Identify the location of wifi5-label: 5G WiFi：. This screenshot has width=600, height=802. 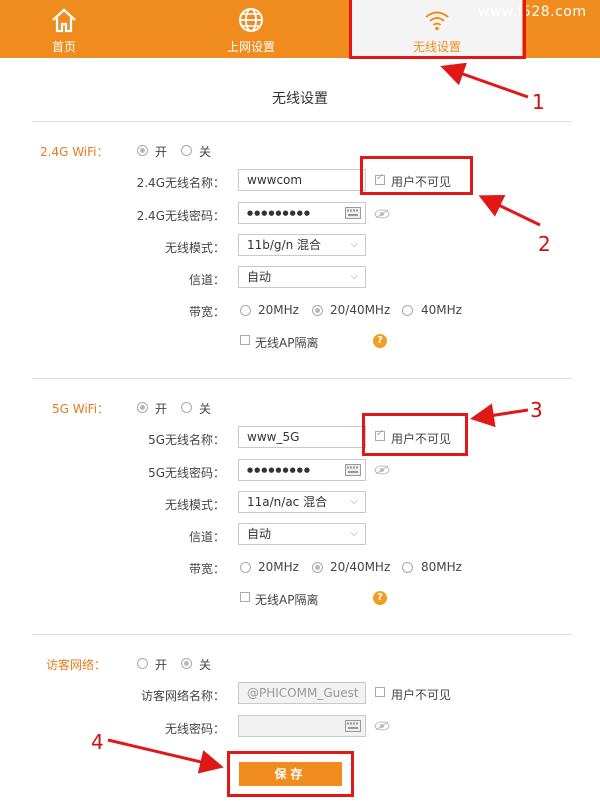
(81, 409).